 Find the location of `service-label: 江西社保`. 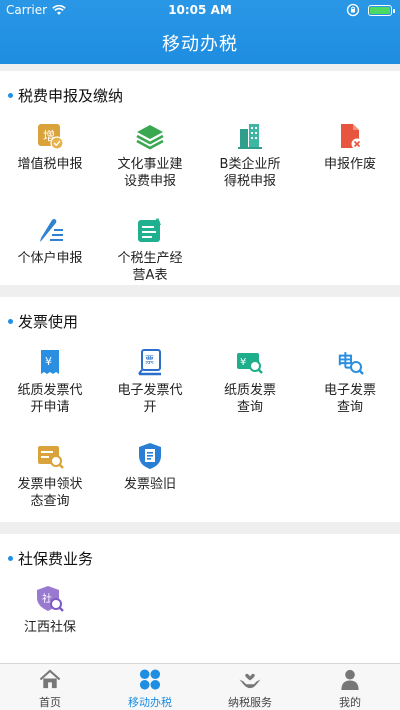

service-label: 江西社保 is located at coordinates (49, 627).